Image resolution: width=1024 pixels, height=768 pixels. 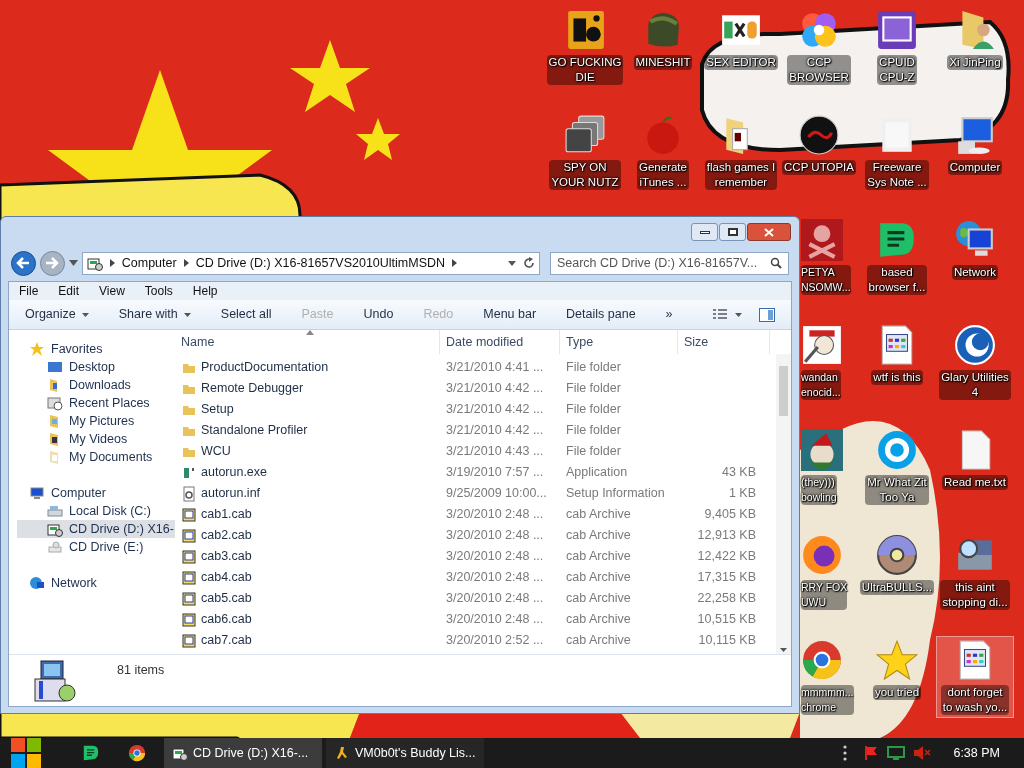 What do you see at coordinates (663, 39) in the screenshot?
I see `desktop-shortcut: MINESHIT` at bounding box center [663, 39].